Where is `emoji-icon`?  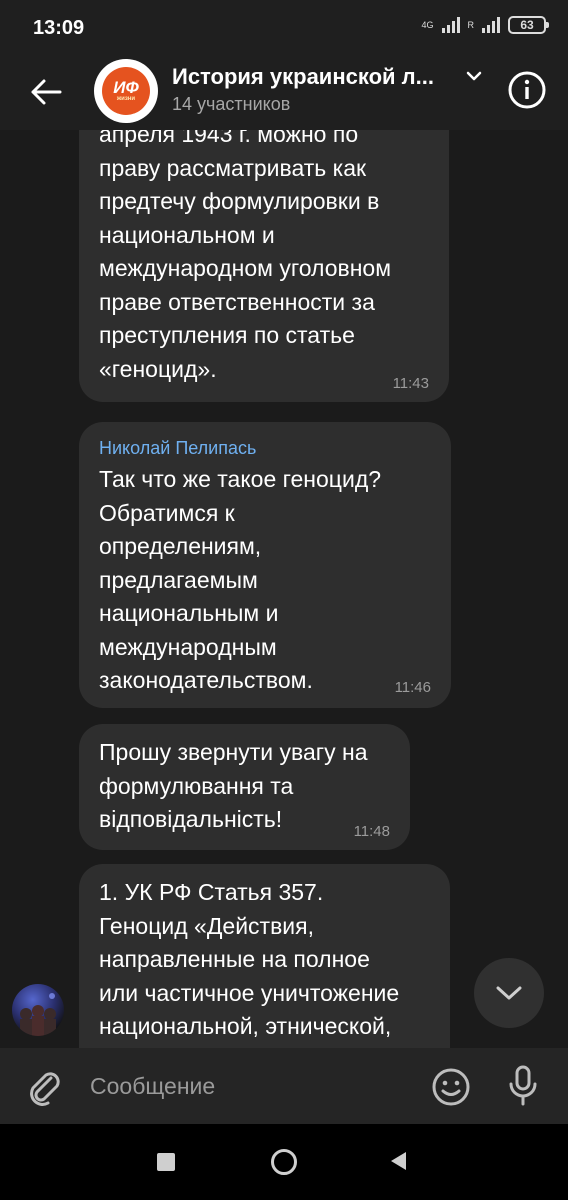 emoji-icon is located at coordinates (451, 1087).